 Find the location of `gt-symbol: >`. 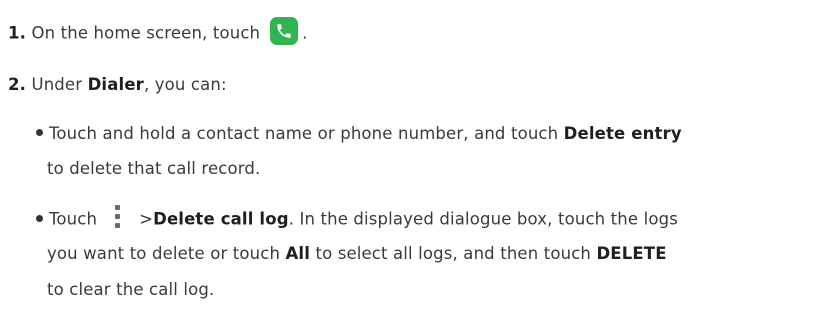

gt-symbol: > is located at coordinates (146, 219).